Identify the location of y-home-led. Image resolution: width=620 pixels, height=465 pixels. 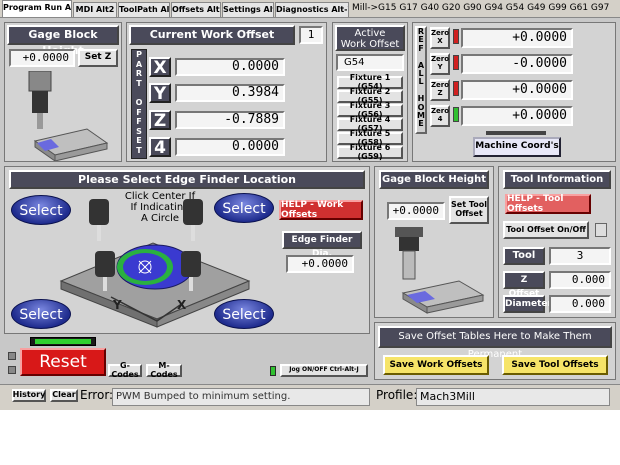
(456, 62).